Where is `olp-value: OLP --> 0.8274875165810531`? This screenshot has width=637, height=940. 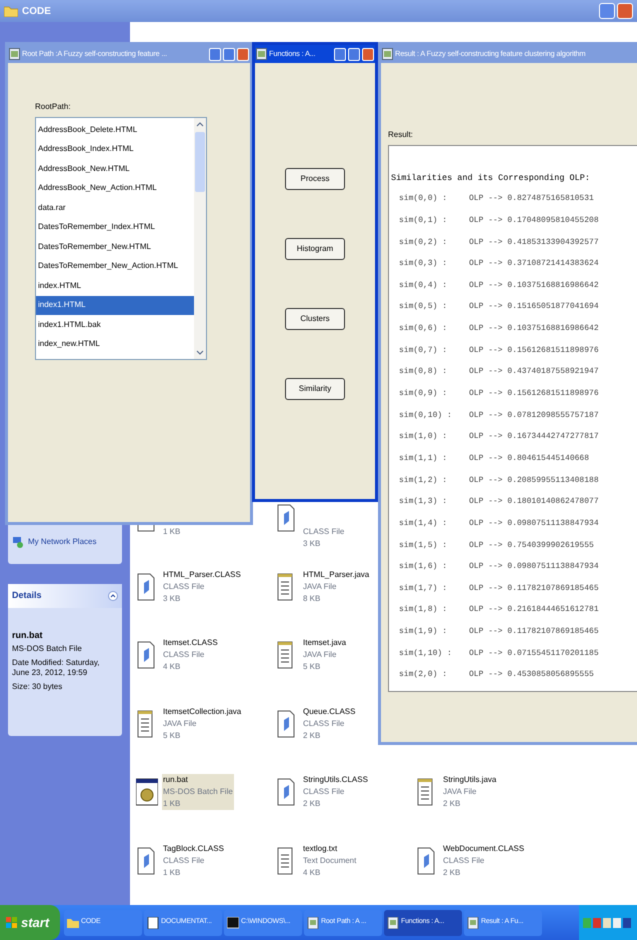
olp-value: OLP --> 0.8274875165810531 is located at coordinates (531, 199).